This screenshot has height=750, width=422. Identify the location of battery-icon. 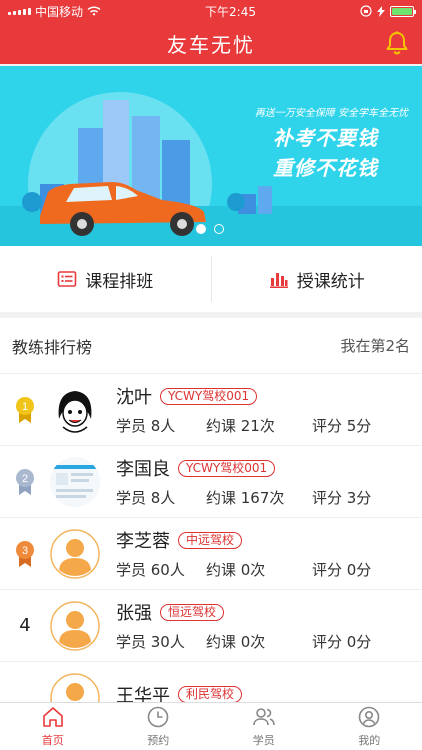
(403, 11).